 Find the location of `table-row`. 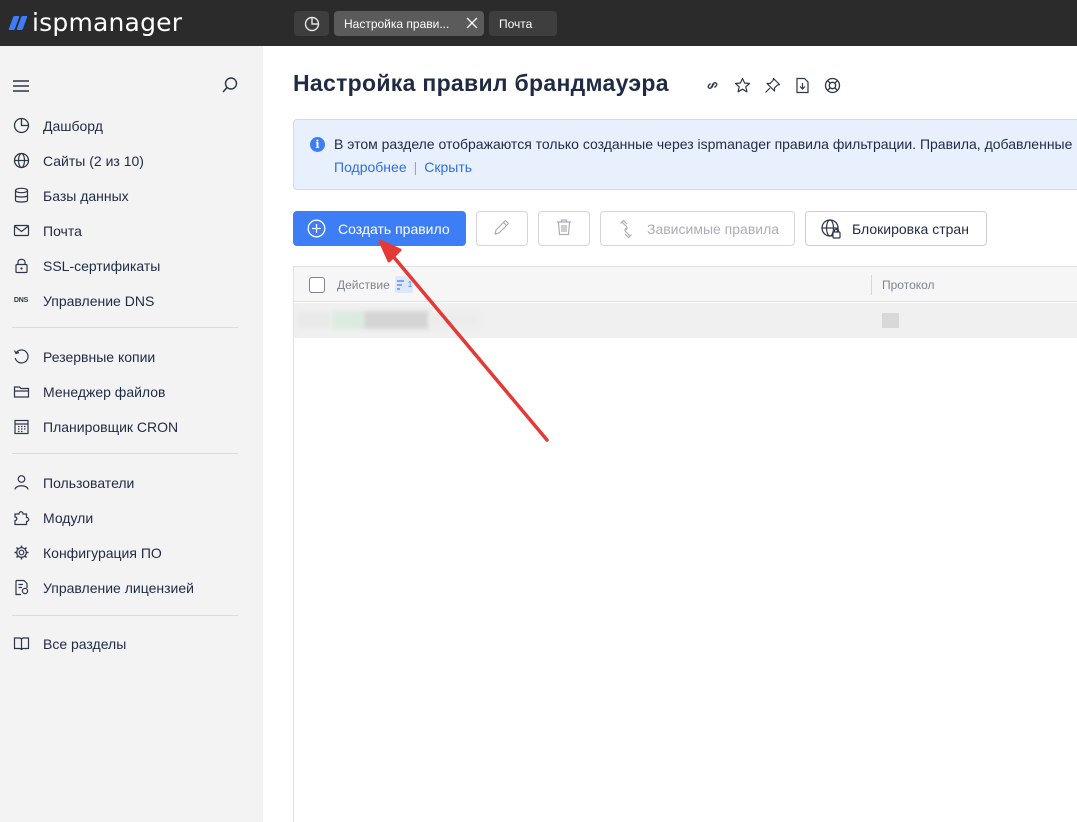

table-row is located at coordinates (685, 320).